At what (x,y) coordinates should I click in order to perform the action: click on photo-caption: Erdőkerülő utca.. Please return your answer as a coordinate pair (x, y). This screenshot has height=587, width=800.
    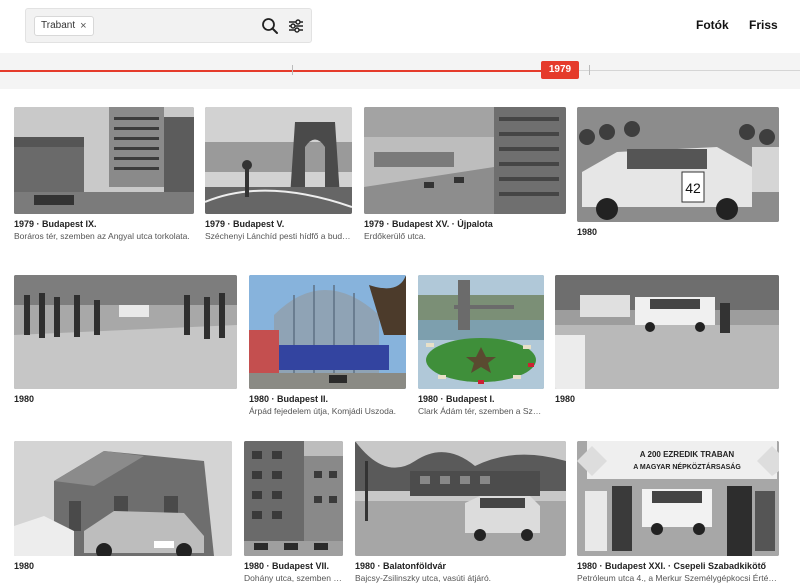
    Looking at the image, I should click on (395, 236).